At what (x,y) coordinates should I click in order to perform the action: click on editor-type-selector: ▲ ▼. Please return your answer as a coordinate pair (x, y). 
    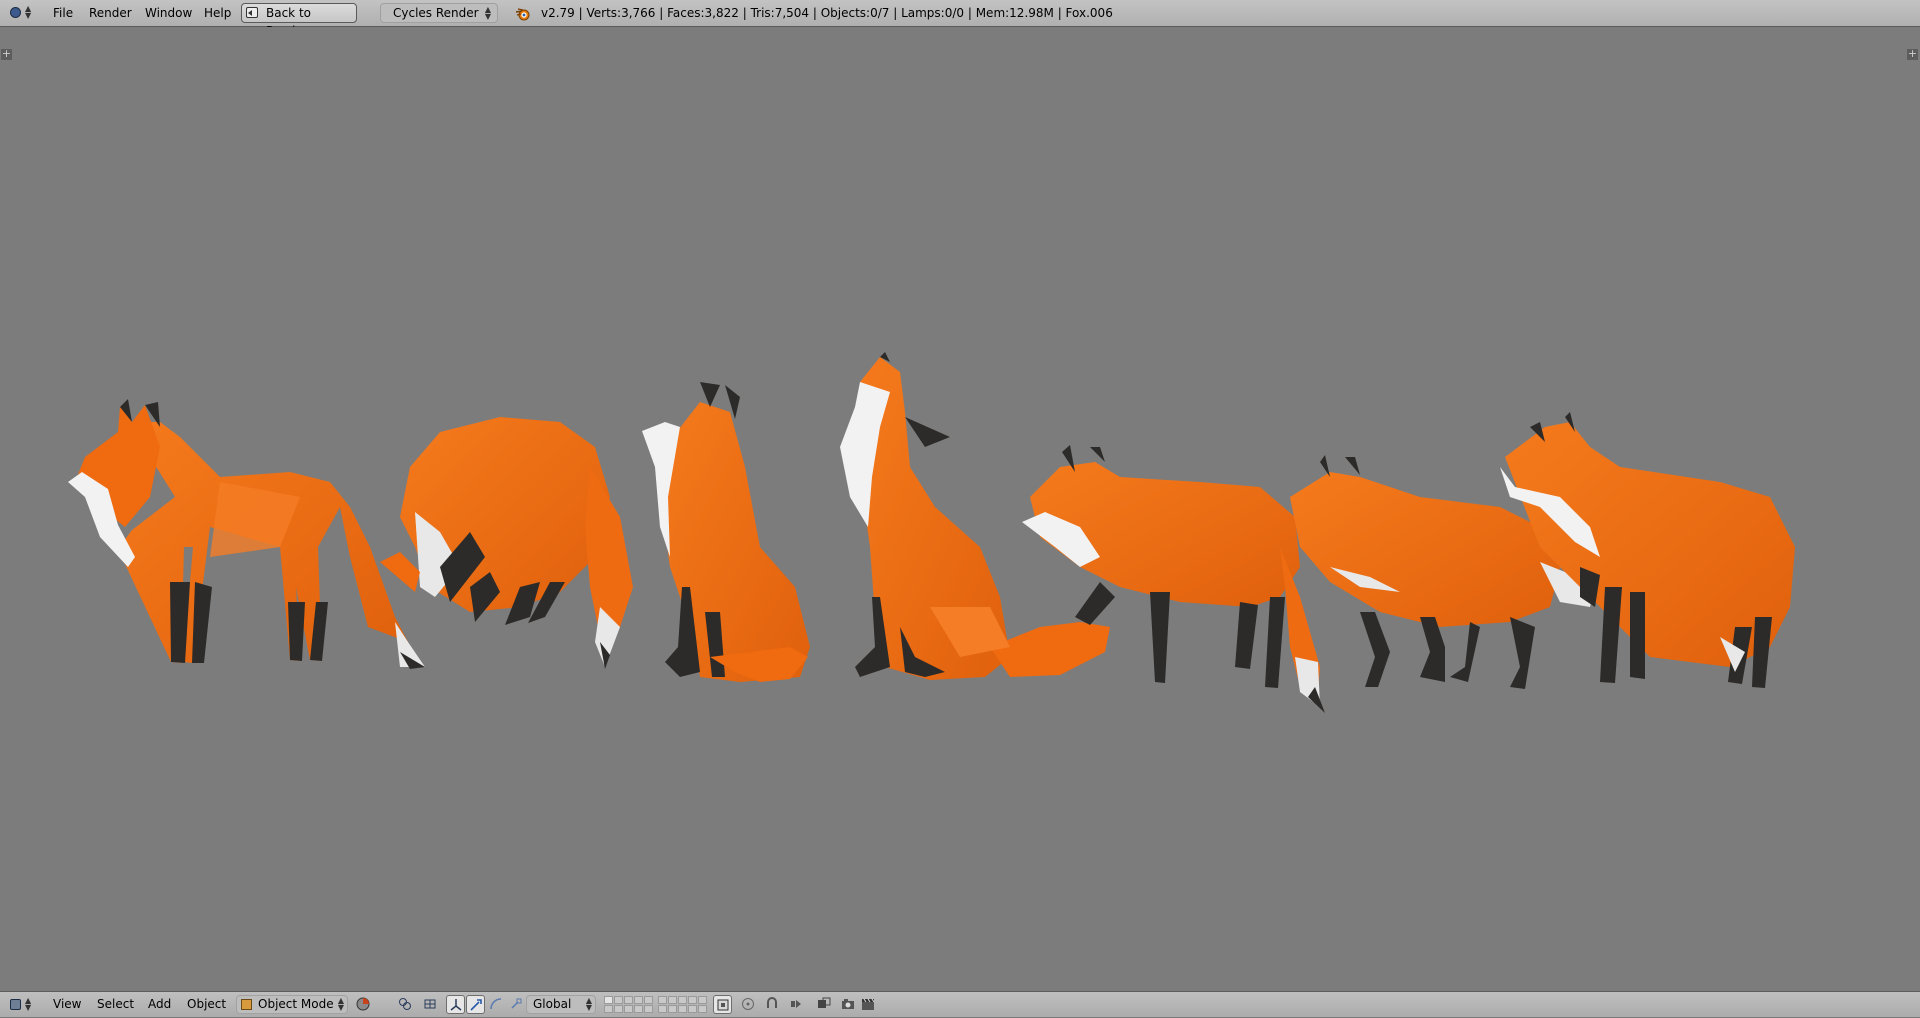
    Looking at the image, I should click on (19, 13).